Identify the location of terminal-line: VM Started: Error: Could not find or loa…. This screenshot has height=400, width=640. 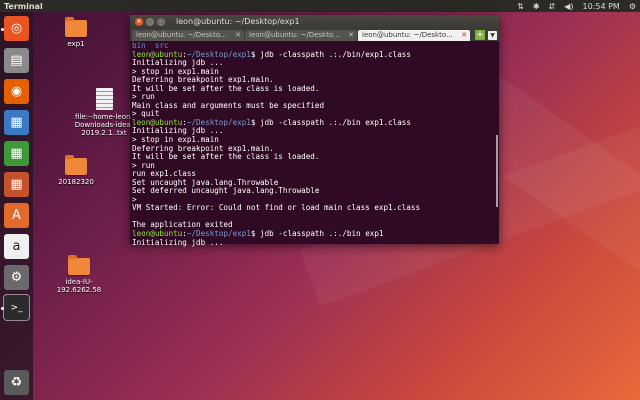
(276, 208).